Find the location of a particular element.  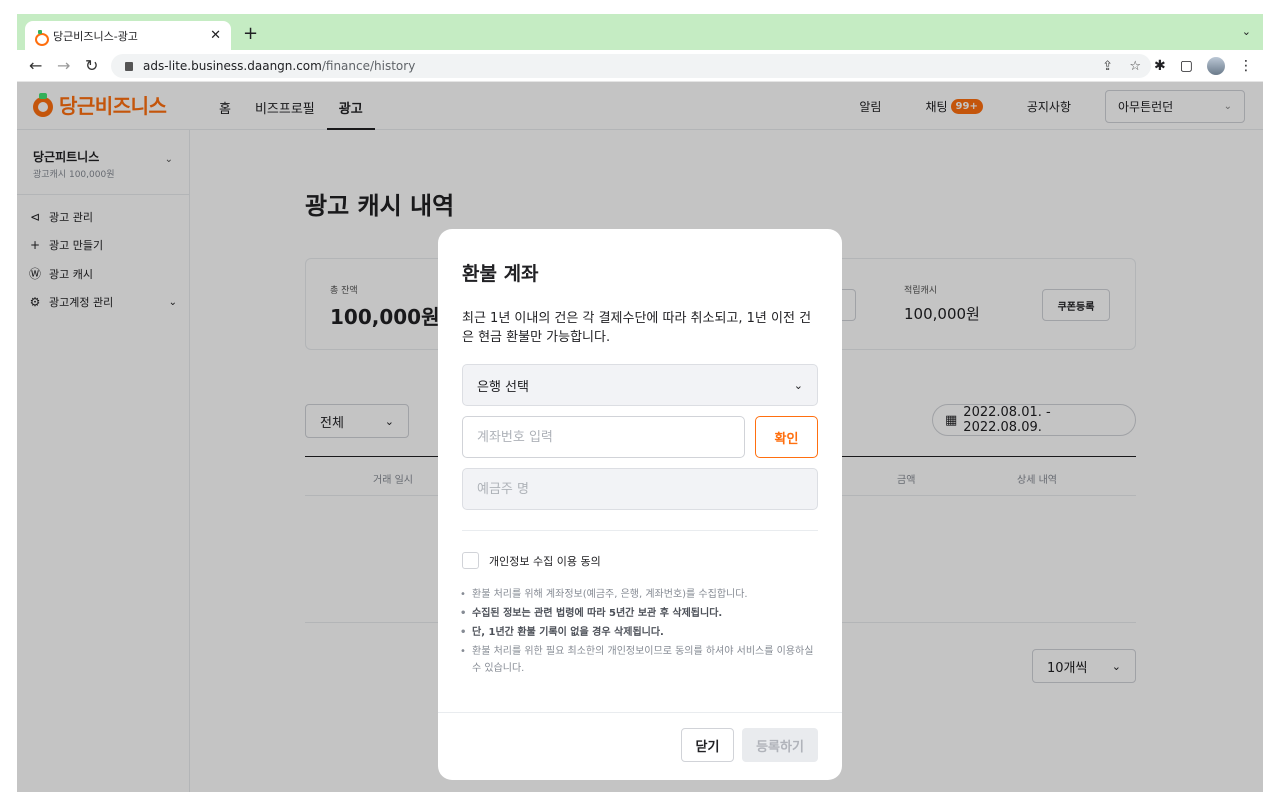

browser-tab: 당근비즈니스-광고 ✕ is located at coordinates (128, 35).